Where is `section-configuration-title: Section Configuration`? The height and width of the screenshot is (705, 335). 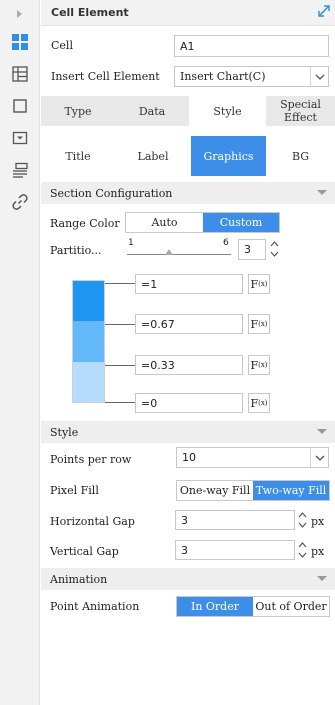 section-configuration-title: Section Configuration is located at coordinates (111, 193).